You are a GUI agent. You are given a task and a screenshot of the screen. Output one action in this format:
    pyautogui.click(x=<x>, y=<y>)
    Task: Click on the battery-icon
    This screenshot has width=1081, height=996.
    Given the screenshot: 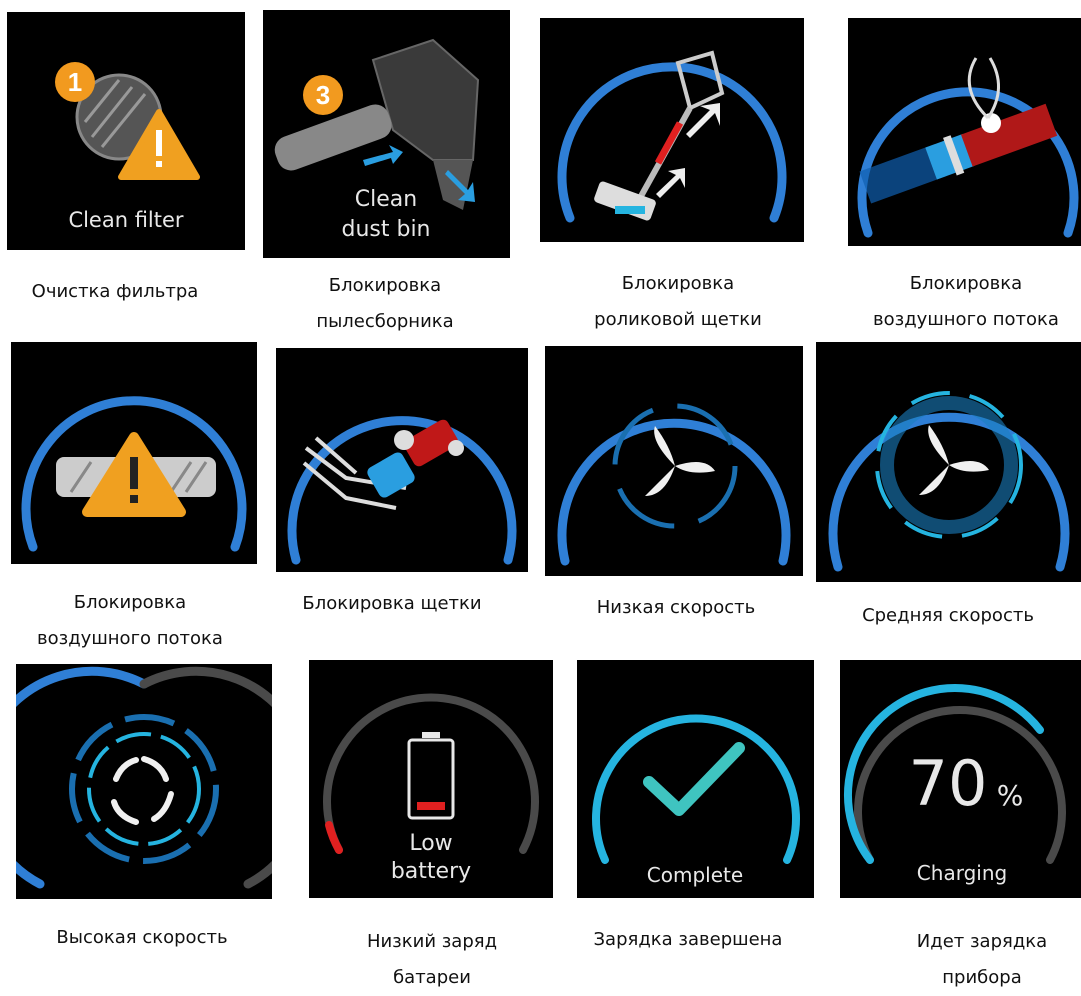 What is the action you would take?
    pyautogui.click(x=431, y=776)
    